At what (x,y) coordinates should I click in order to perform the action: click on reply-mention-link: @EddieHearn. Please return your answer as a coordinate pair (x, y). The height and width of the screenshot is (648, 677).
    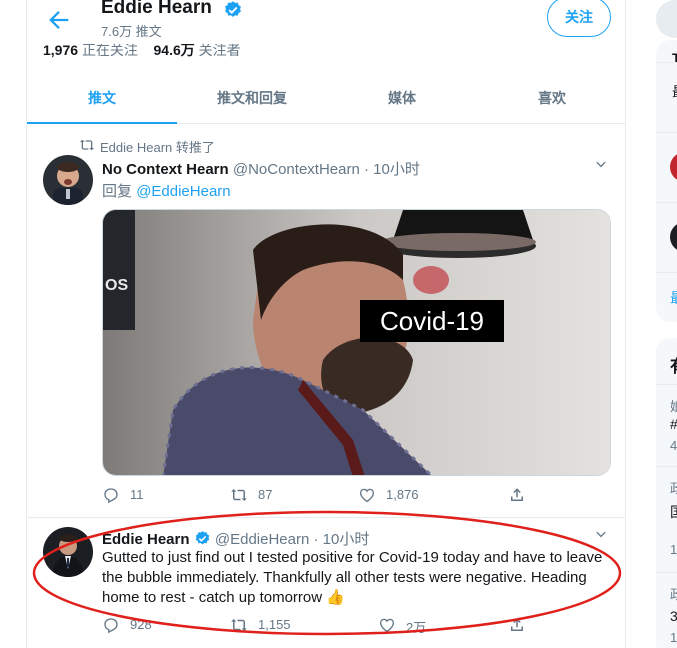
    Looking at the image, I should click on (183, 191).